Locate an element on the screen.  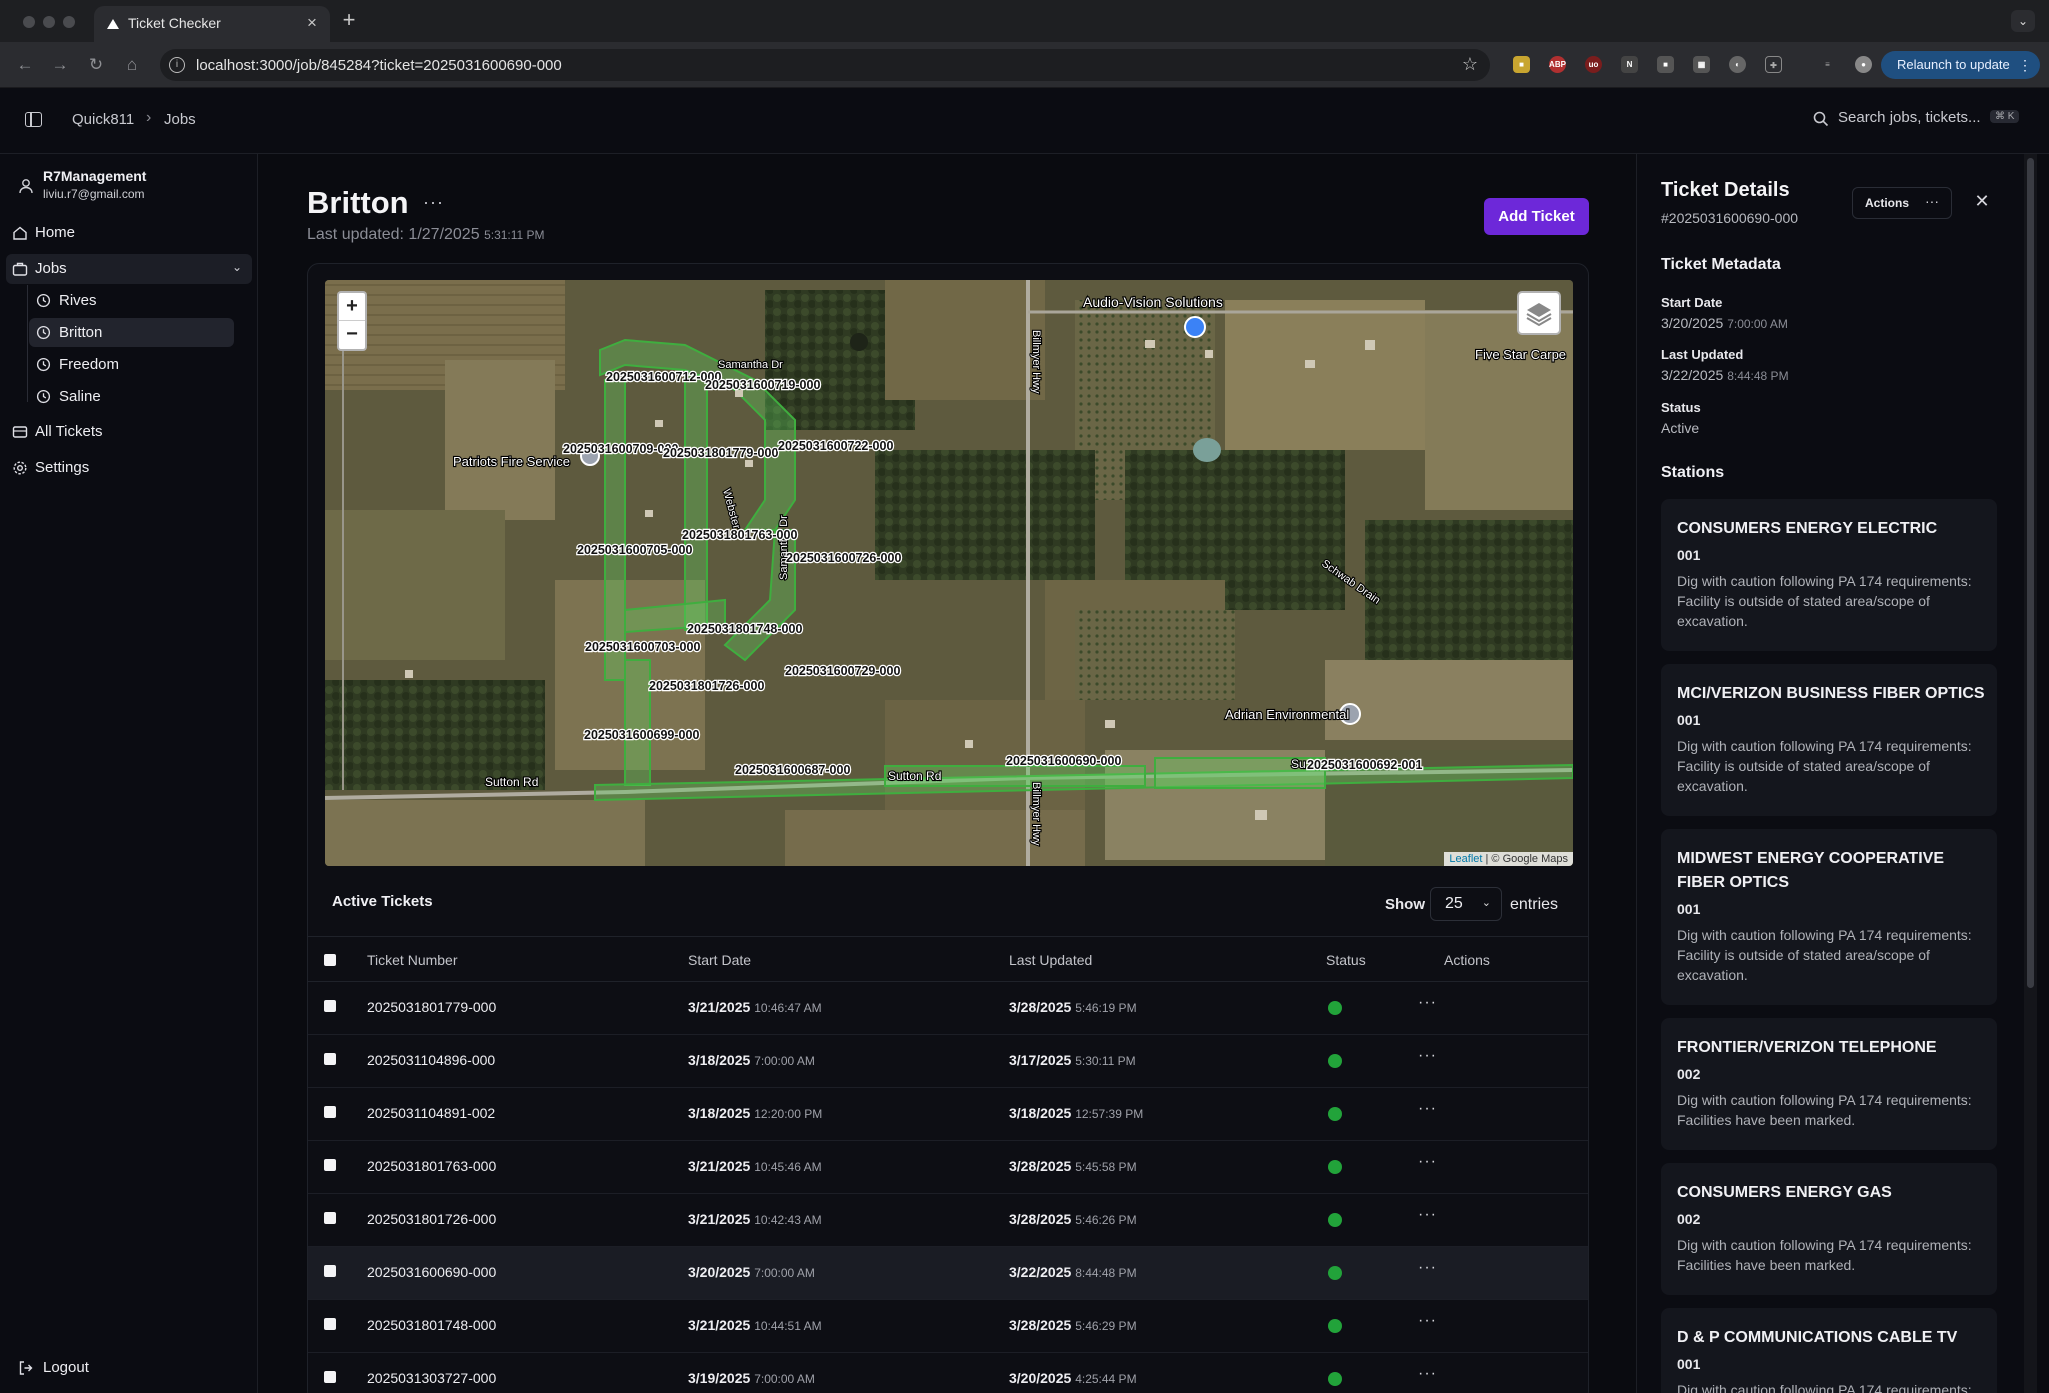
add-ticket-button: Add Ticket is located at coordinates (1536, 216).